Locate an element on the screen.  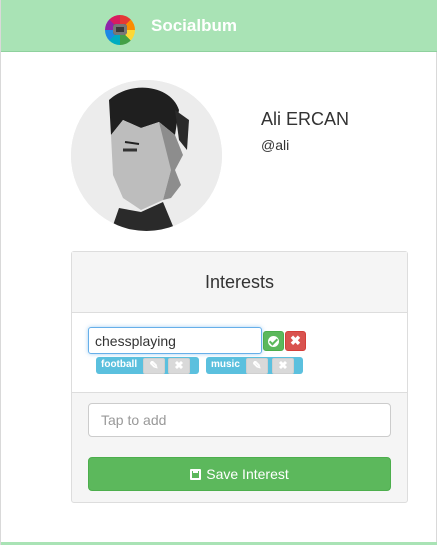
check-circle-icon is located at coordinates (273, 341).